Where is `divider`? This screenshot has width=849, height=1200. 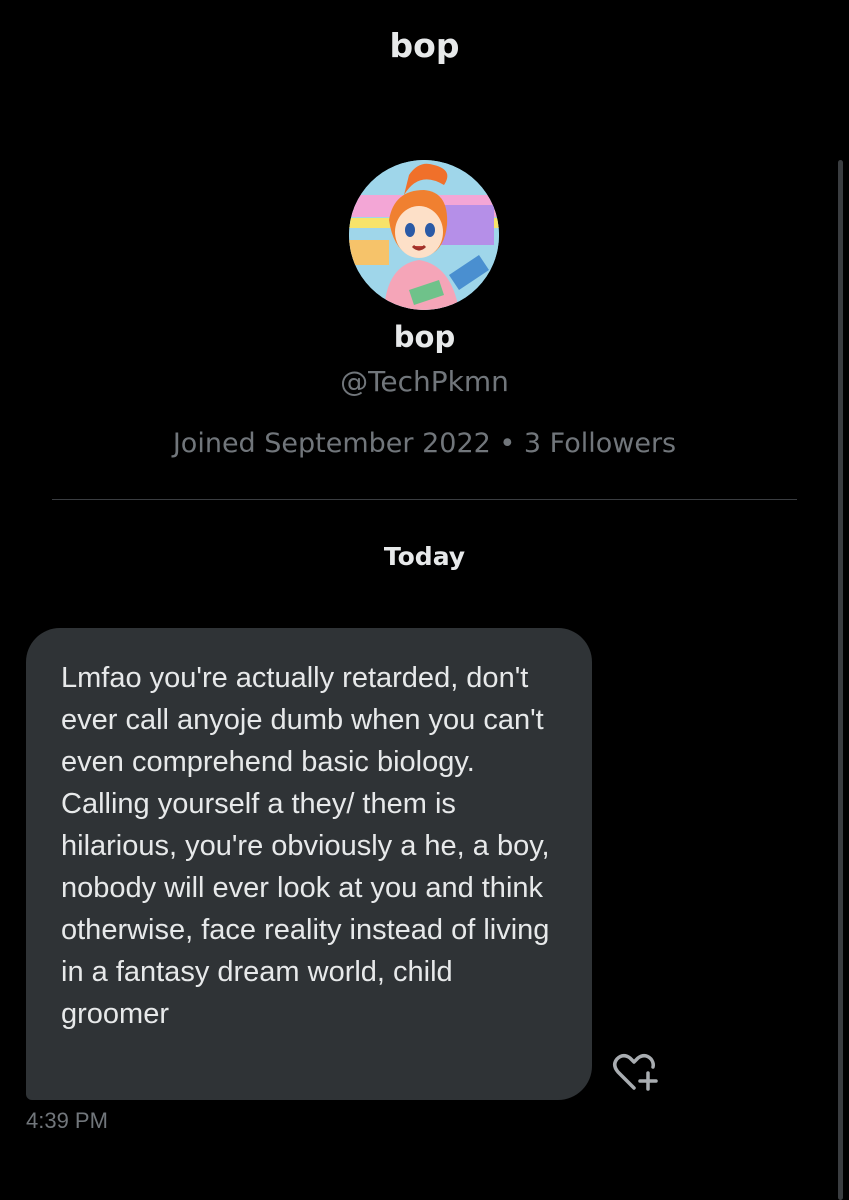
divider is located at coordinates (424, 499).